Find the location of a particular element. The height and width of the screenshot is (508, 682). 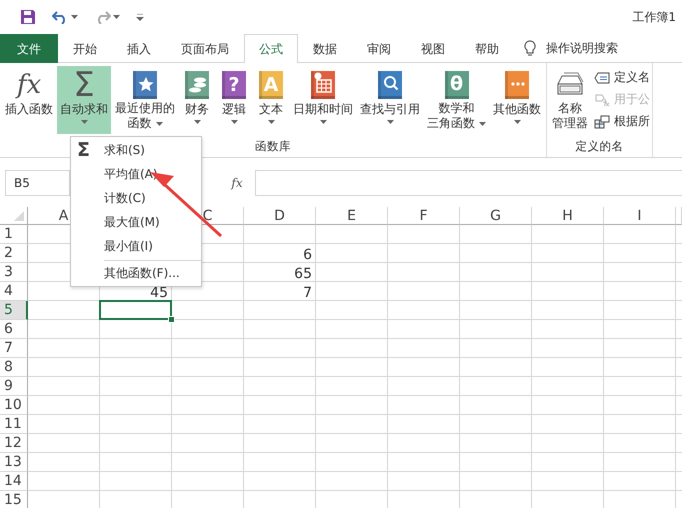

table-cell-text: 45 is located at coordinates (159, 292).